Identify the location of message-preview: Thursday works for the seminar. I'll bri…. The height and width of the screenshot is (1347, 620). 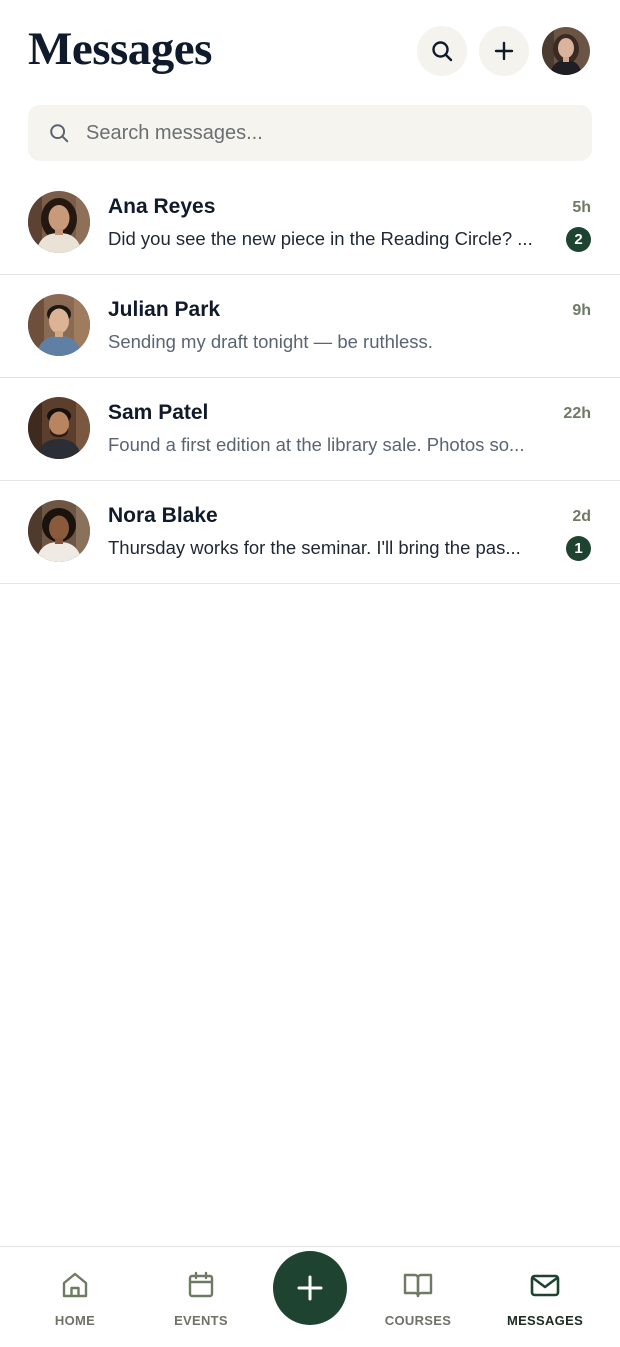
(314, 547).